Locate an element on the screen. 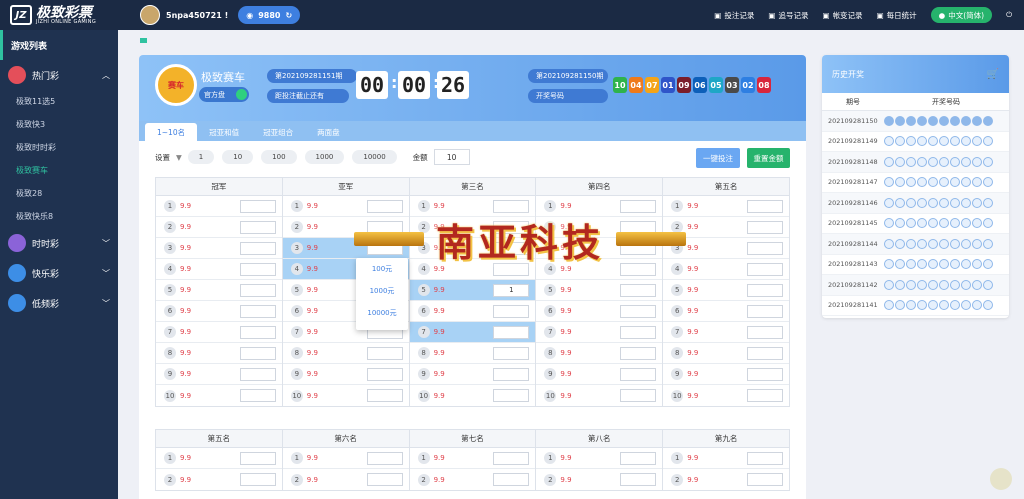 The image size is (1024, 499). sidebar-category: 时时彩 ﹀ is located at coordinates (59, 243).